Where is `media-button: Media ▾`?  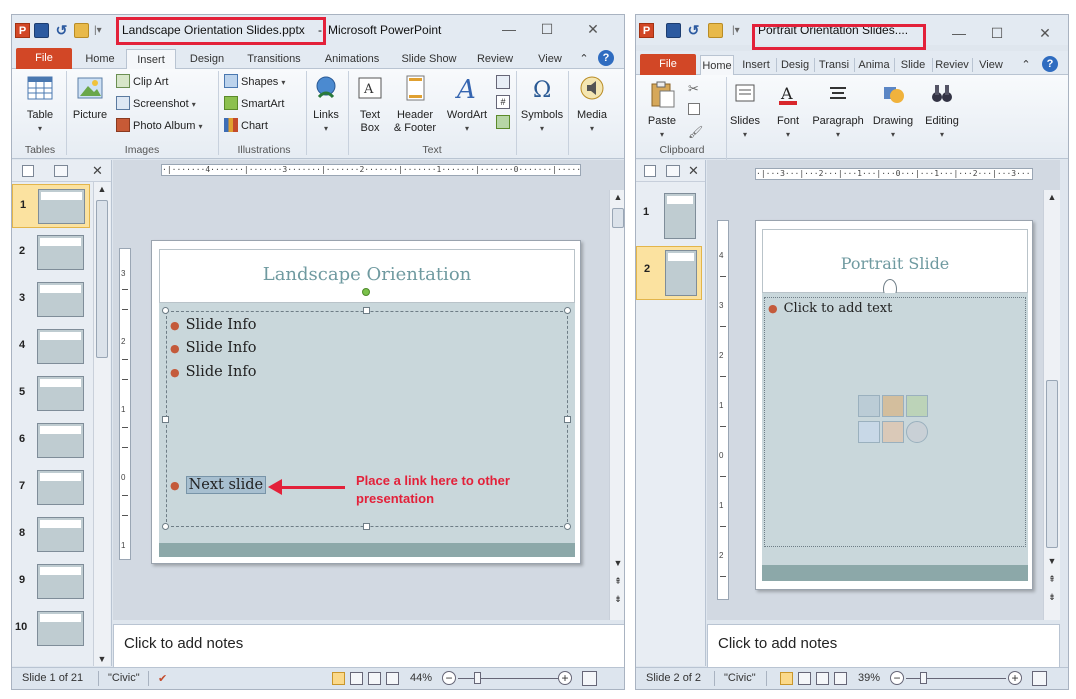 media-button: Media ▾ is located at coordinates (592, 104).